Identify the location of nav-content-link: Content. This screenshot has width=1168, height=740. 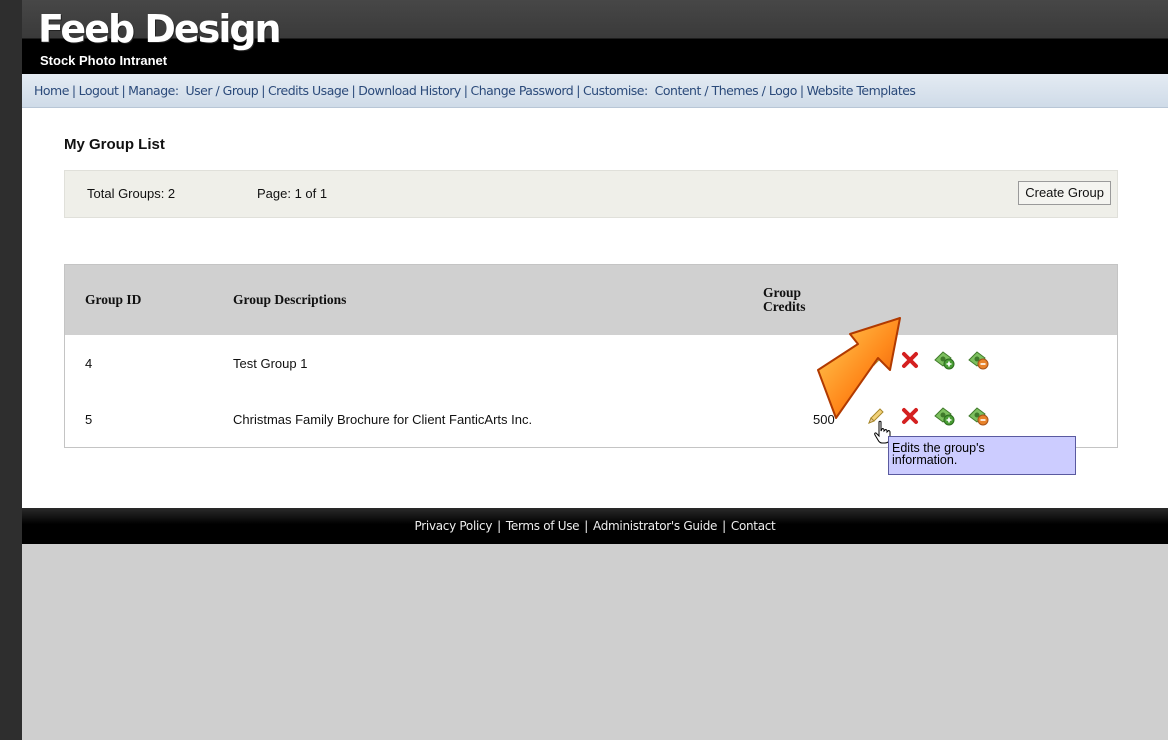
(678, 90).